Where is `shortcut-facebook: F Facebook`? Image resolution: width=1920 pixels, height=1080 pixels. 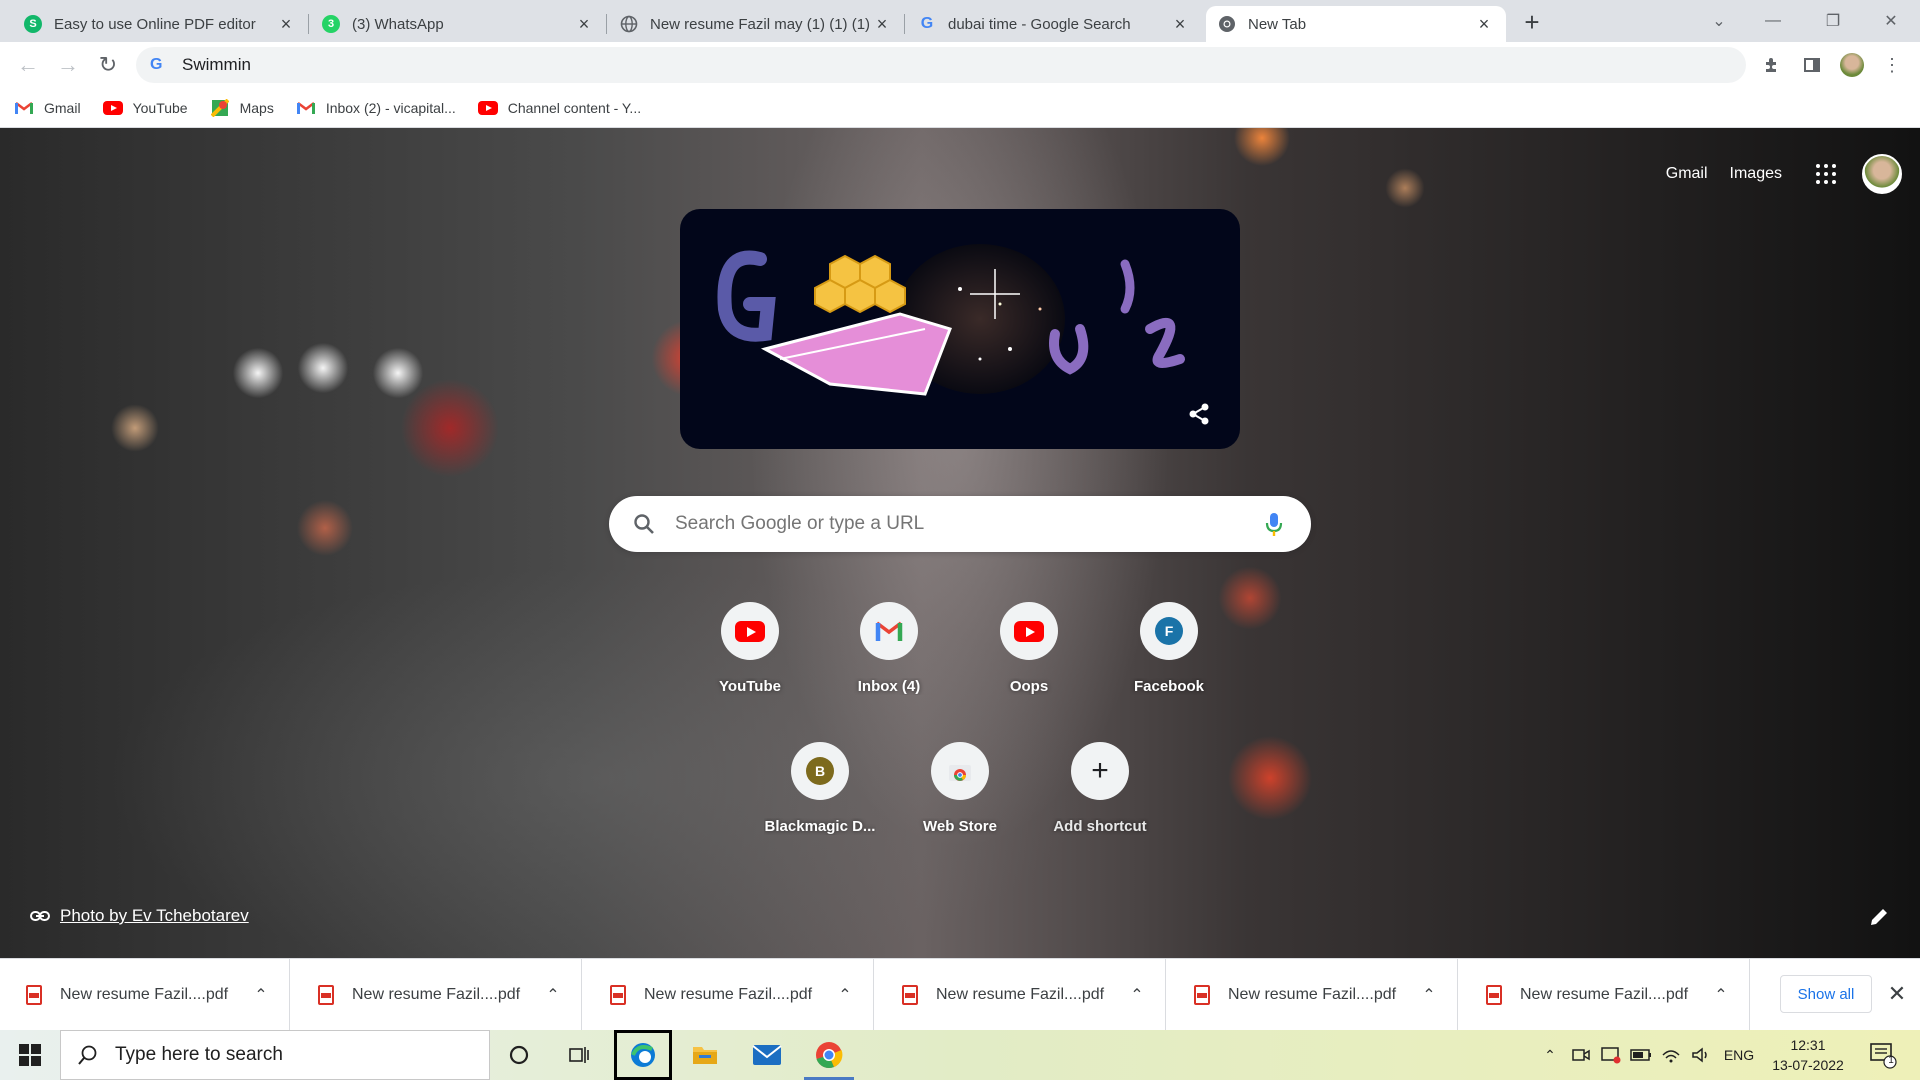
shortcut-facebook: F Facebook is located at coordinates (1169, 646).